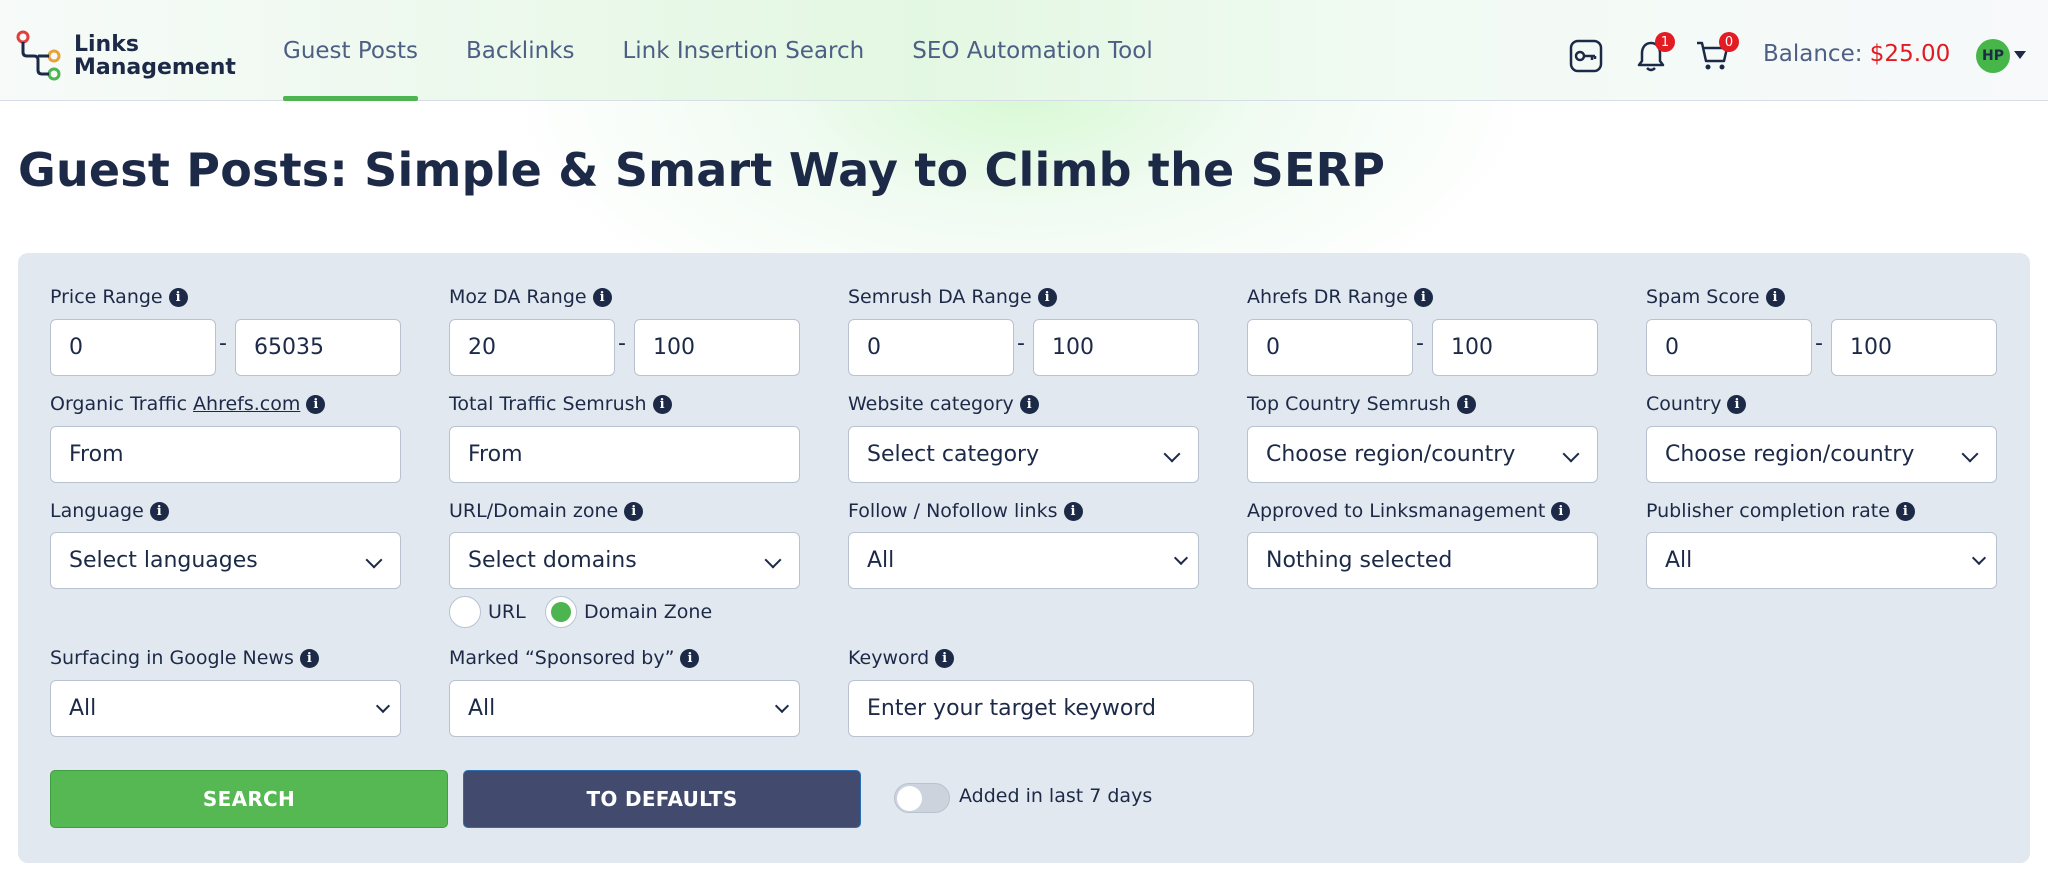 The image size is (2048, 870). I want to click on nav-link-insertion-search: Link Insertion Search, so click(743, 50).